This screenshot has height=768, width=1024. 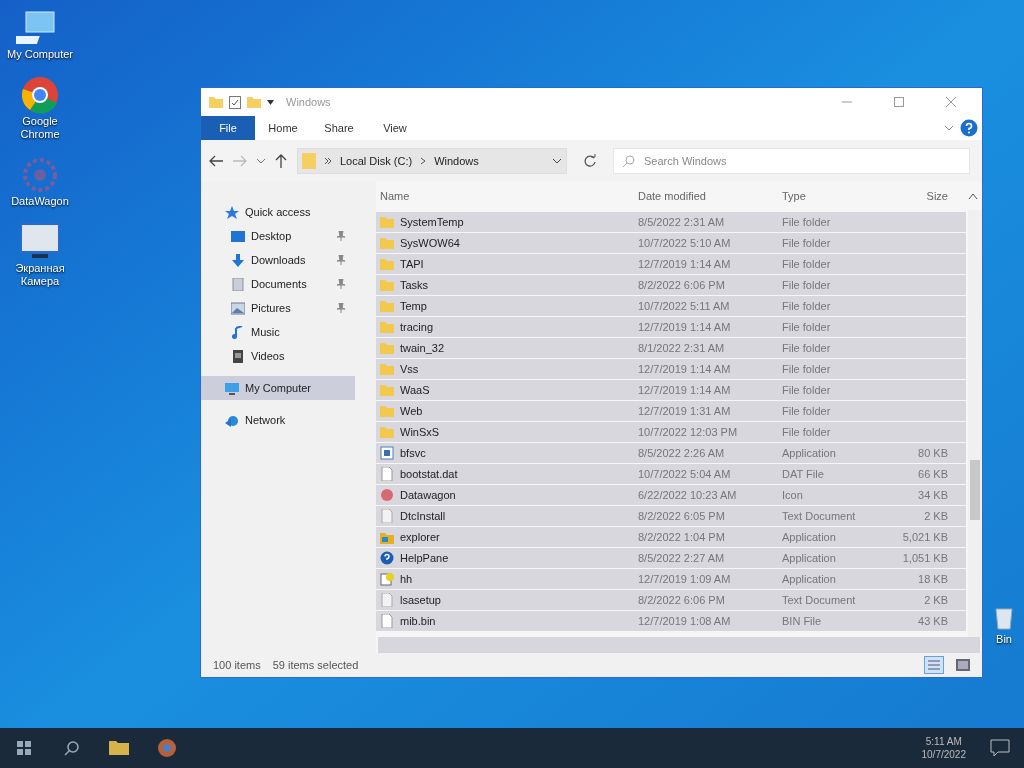 What do you see at coordinates (278, 332) in the screenshot?
I see `nav-item: Music` at bounding box center [278, 332].